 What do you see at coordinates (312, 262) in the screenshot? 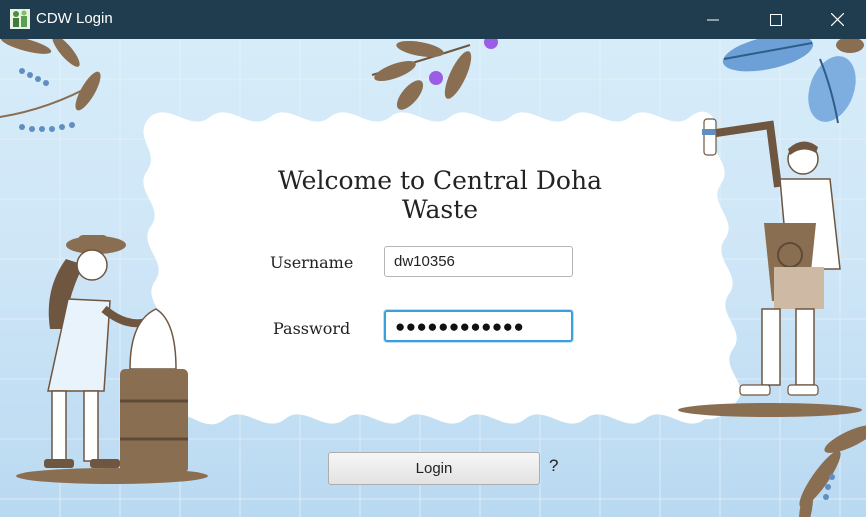
I see `username-label: Username` at bounding box center [312, 262].